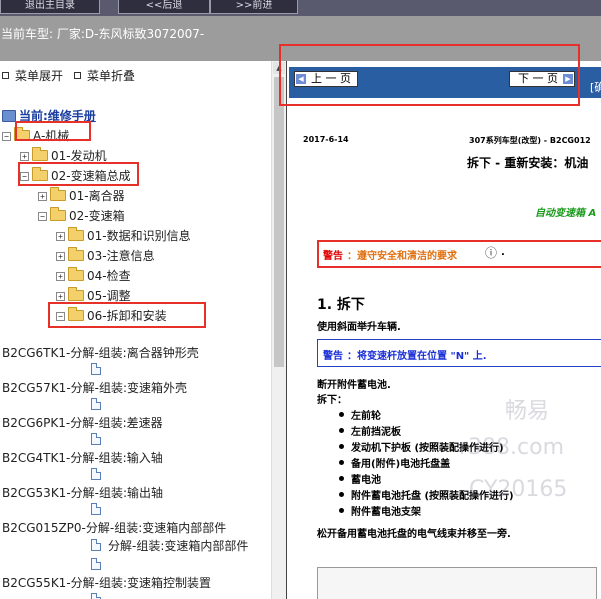 This screenshot has height=599, width=601. What do you see at coordinates (503, 252) in the screenshot?
I see `danger-tail: .` at bounding box center [503, 252].